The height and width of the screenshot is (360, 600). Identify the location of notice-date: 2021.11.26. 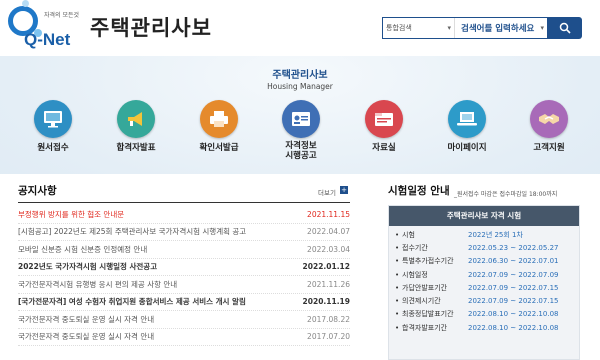
(328, 284).